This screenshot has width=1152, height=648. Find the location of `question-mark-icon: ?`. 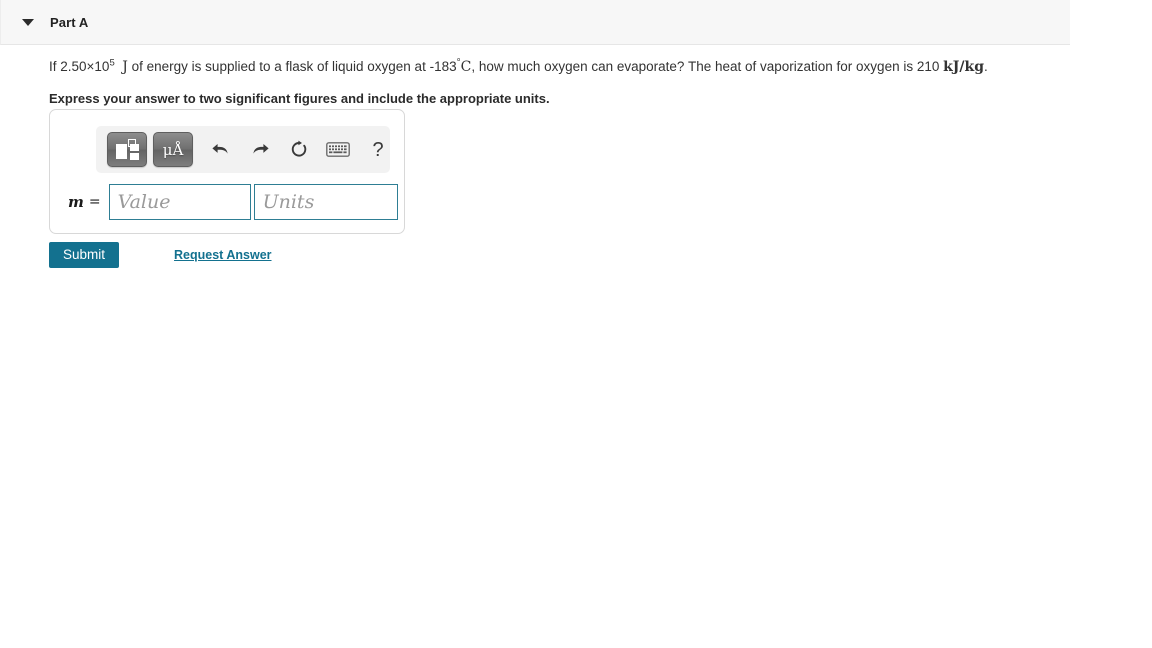

question-mark-icon: ? is located at coordinates (378, 149).